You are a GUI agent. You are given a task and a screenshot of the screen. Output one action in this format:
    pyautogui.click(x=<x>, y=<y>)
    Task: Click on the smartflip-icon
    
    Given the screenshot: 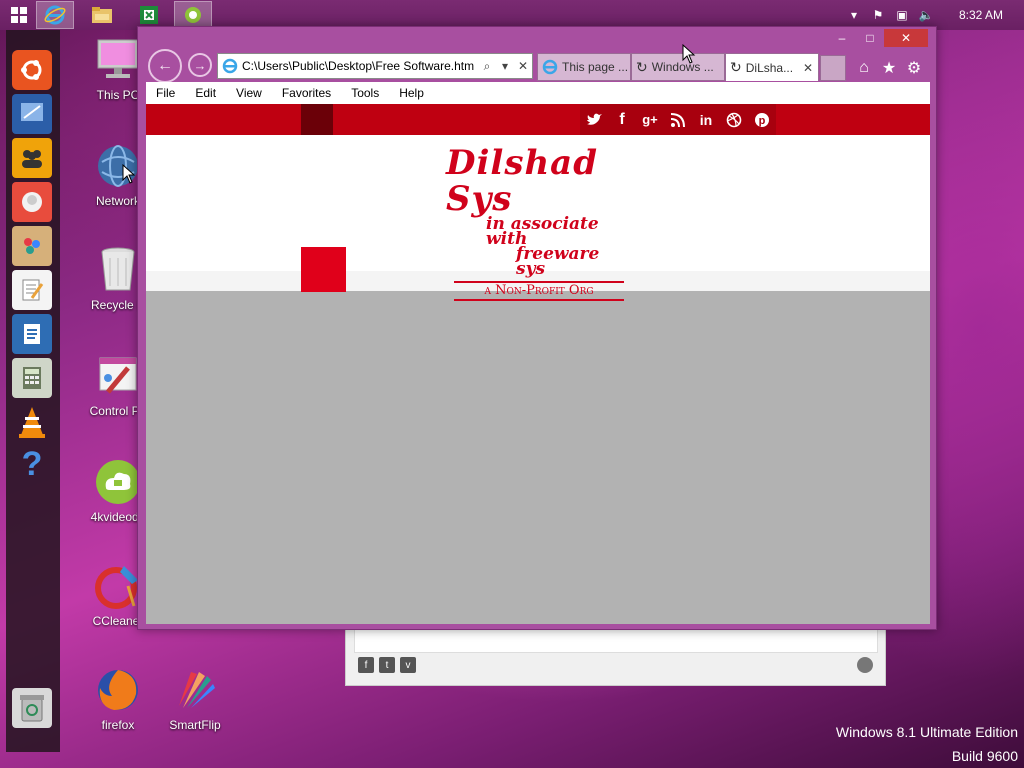 What is the action you would take?
    pyautogui.click(x=195, y=690)
    